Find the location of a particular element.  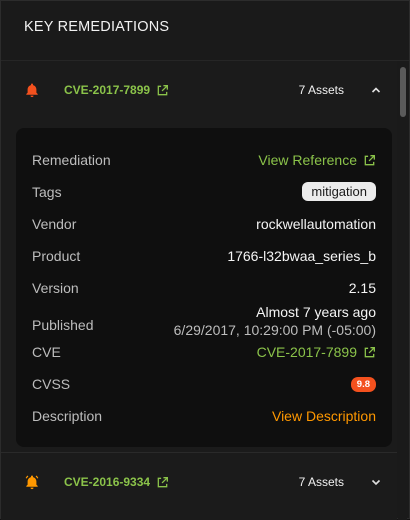

panel-title: KEY REMEDIATIONS is located at coordinates (97, 27).